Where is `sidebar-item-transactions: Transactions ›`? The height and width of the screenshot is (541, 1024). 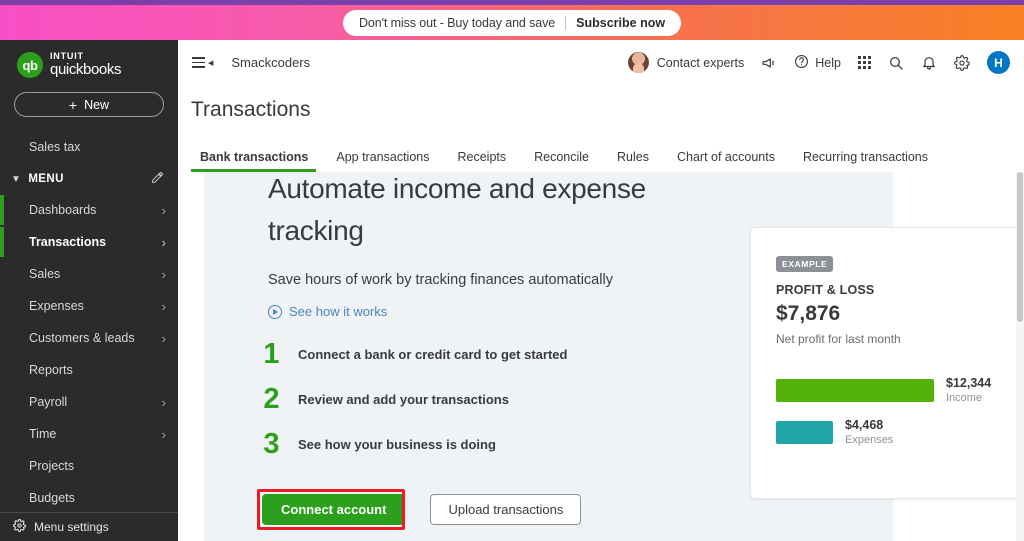
sidebar-item-transactions: Transactions › is located at coordinates (89, 242).